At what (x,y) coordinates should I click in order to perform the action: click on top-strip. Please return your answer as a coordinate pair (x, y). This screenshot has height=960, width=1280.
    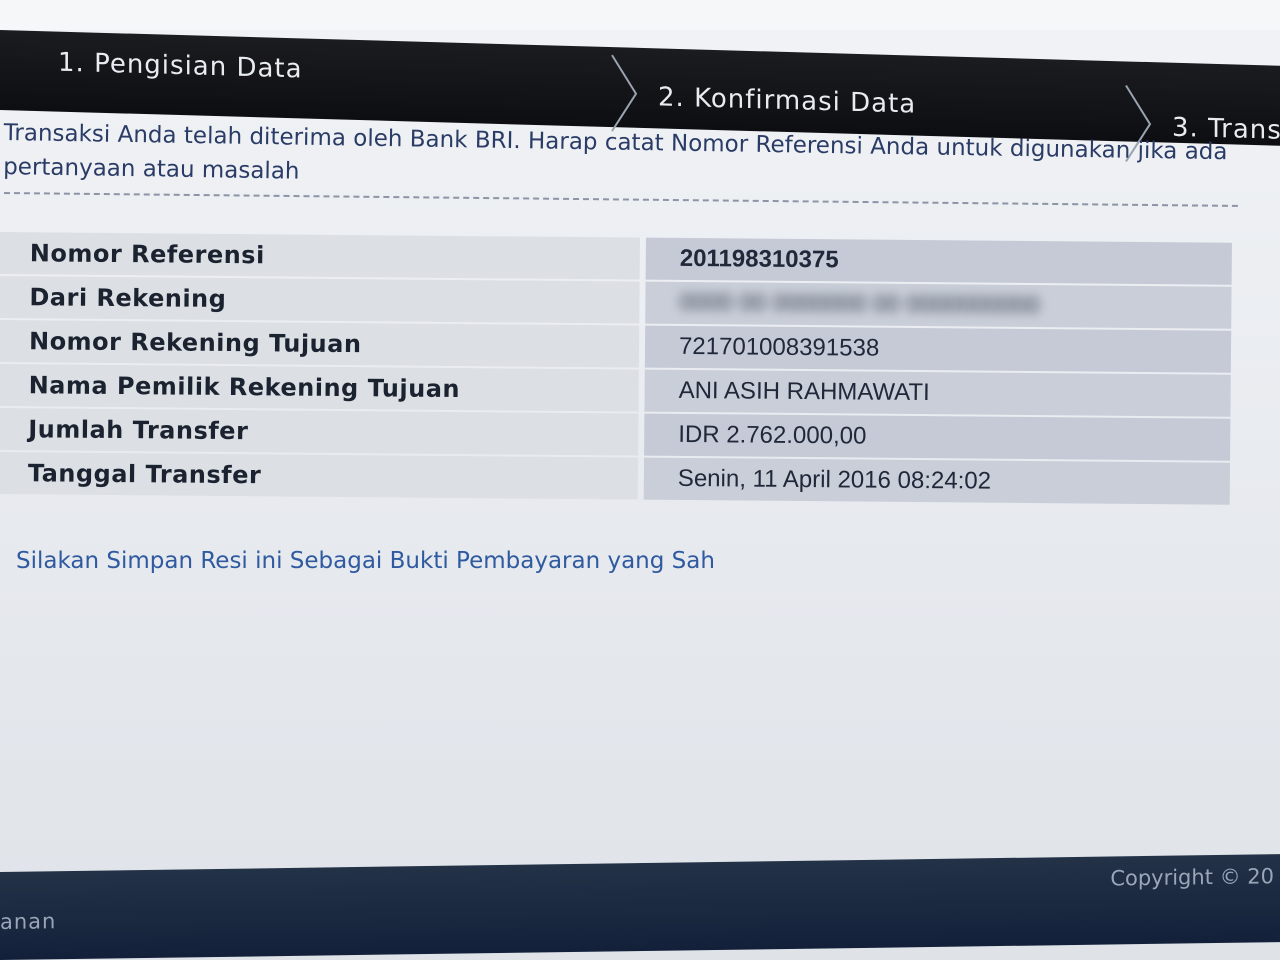
    Looking at the image, I should click on (640, 15).